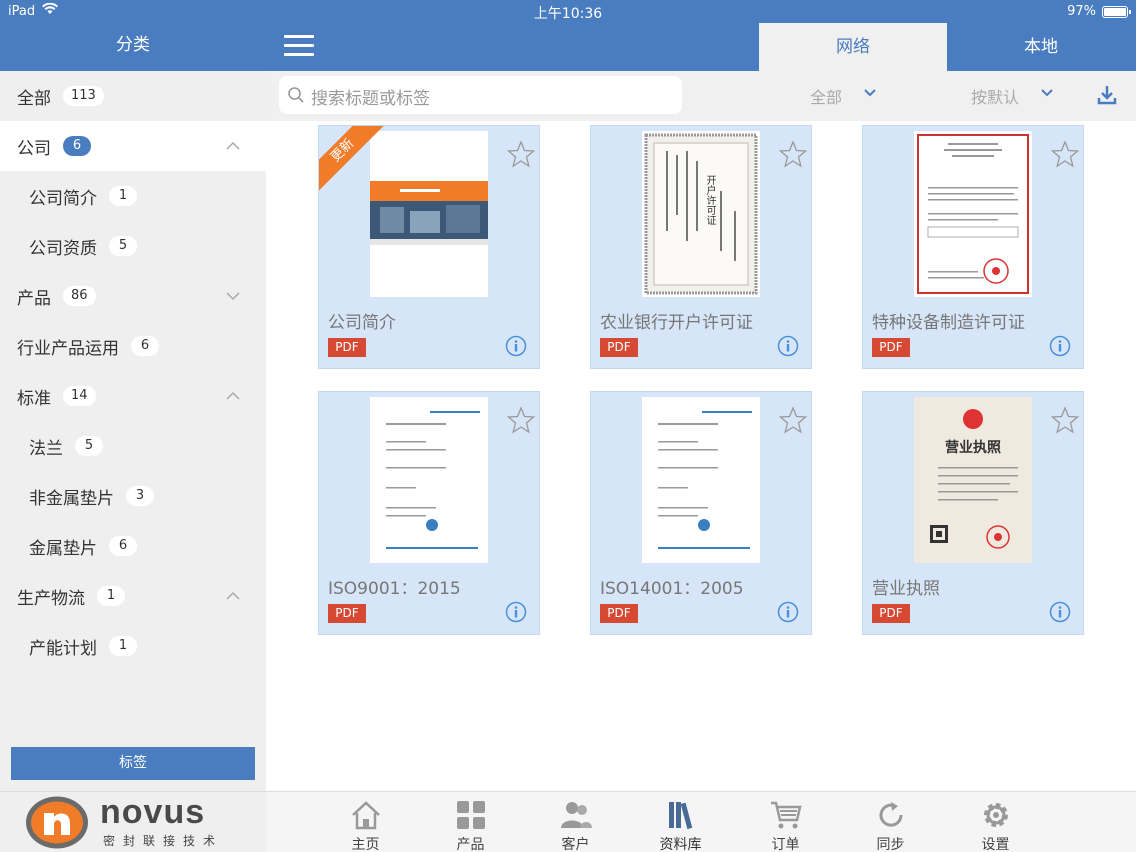 Image resolution: width=1136 pixels, height=852 pixels. Describe the element at coordinates (681, 816) in the screenshot. I see `library-icon` at that location.